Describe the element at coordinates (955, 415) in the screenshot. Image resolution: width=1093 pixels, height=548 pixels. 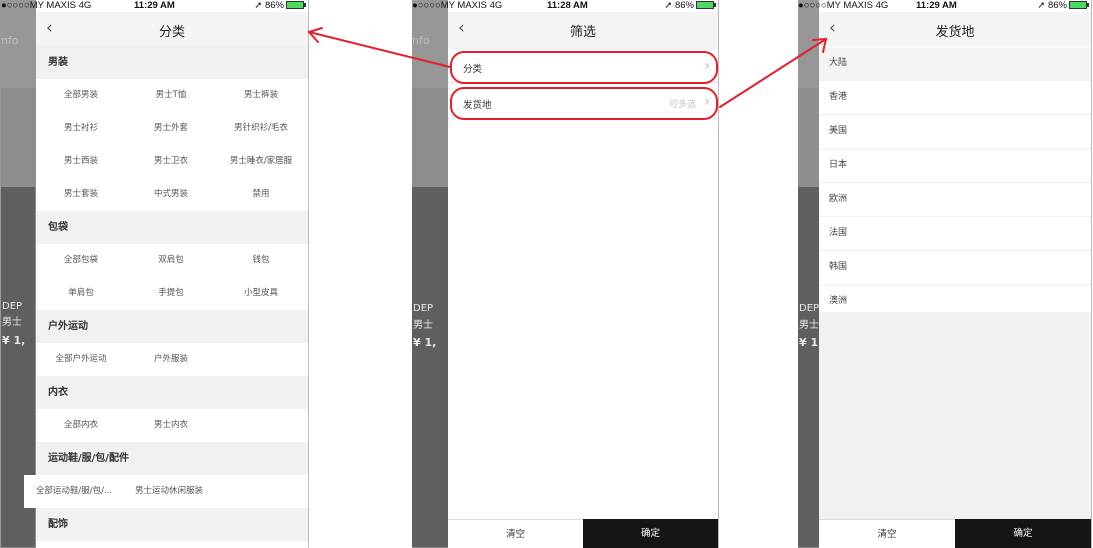
I see `empty-area` at that location.